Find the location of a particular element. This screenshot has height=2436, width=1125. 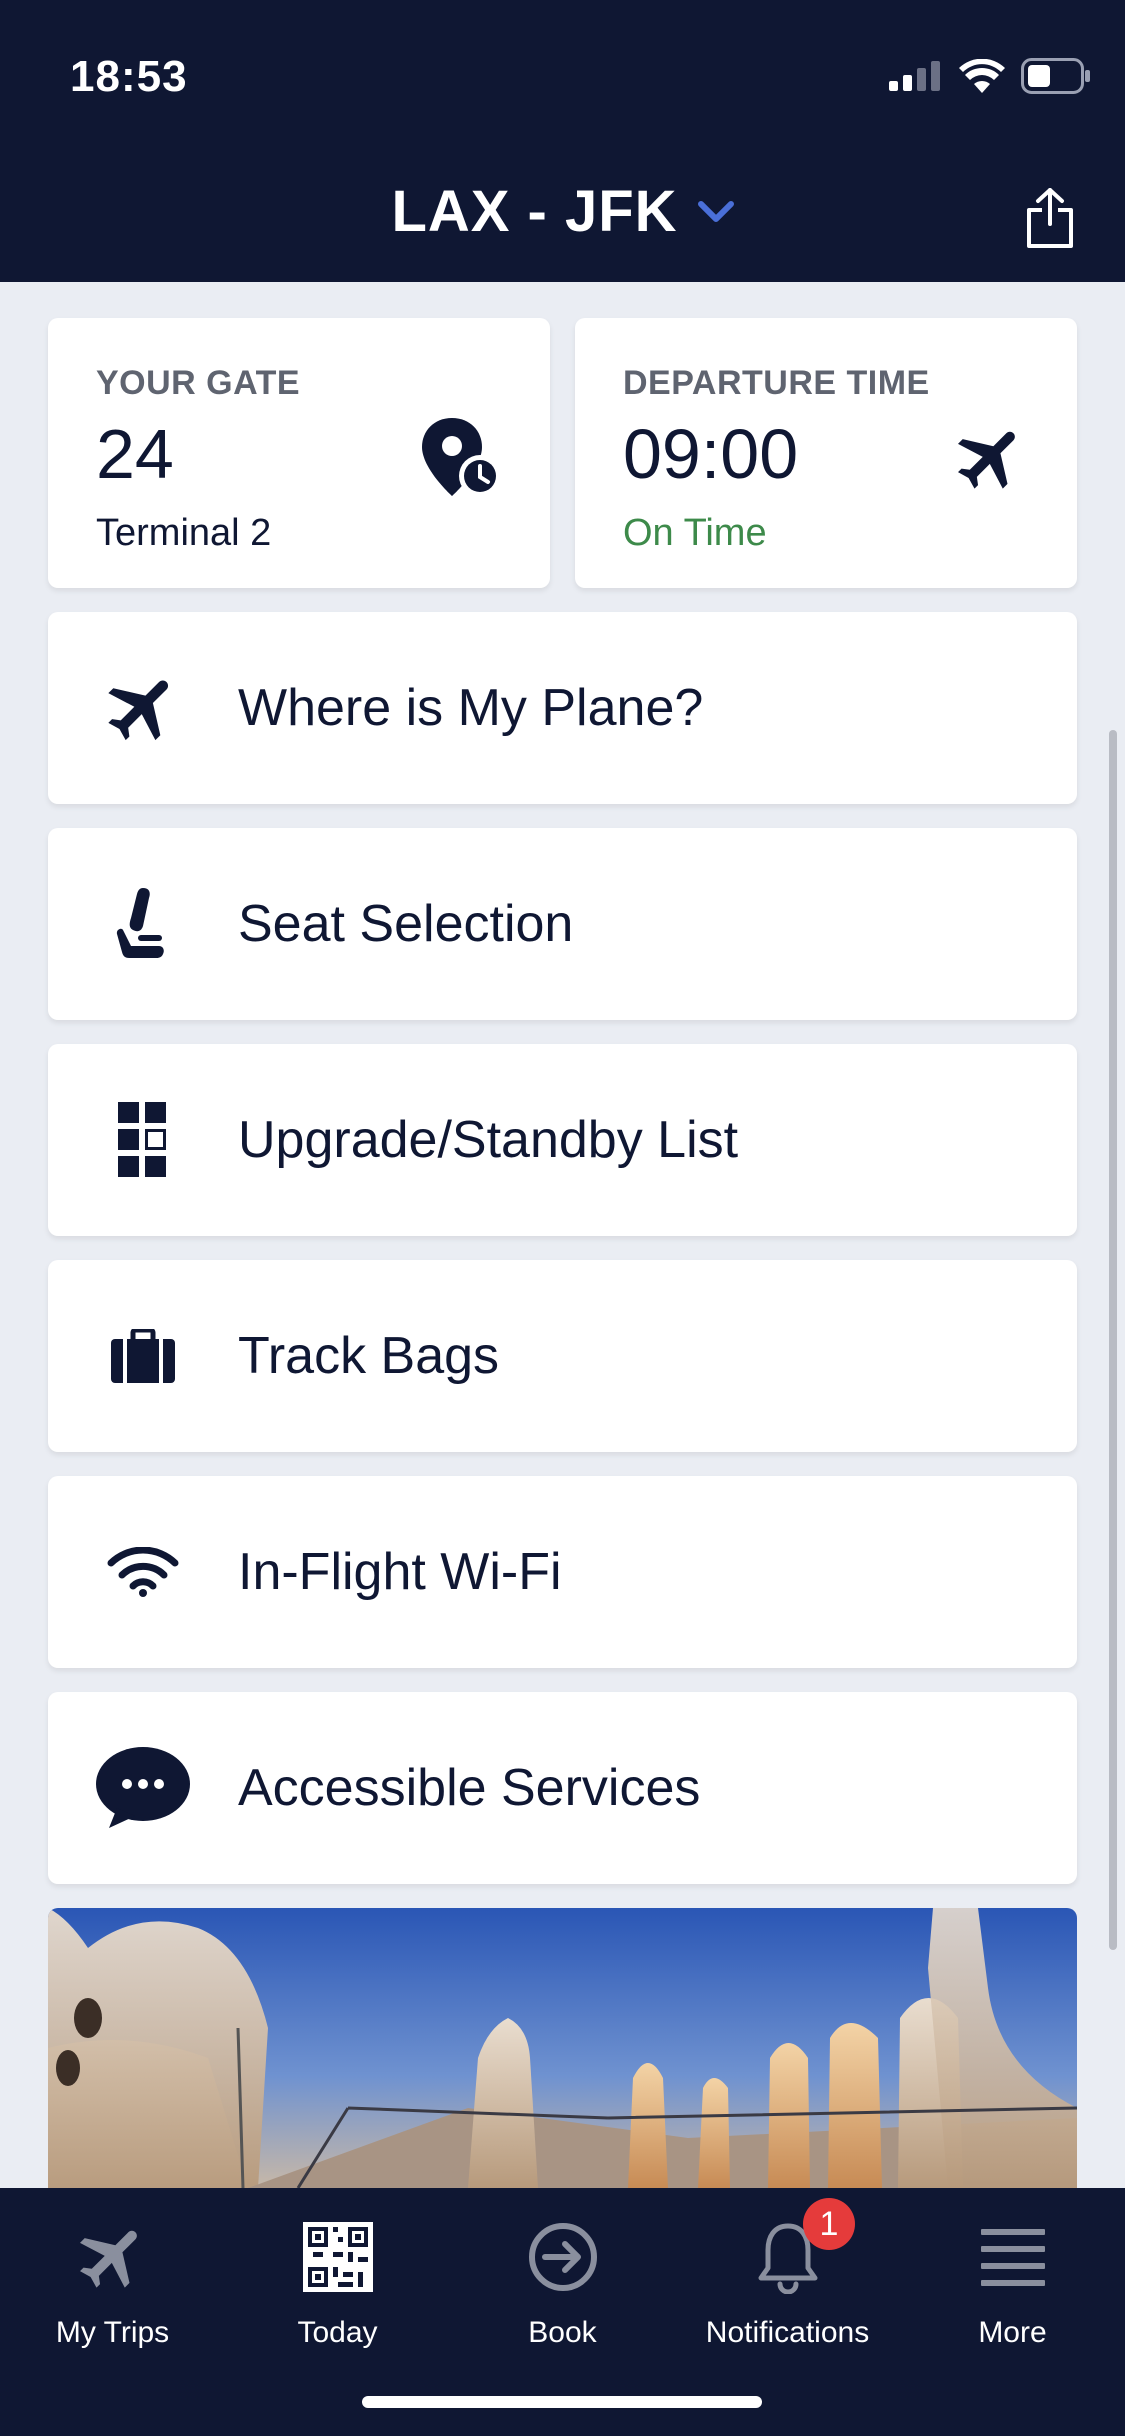

arrow-circle-icon is located at coordinates (562, 2257).